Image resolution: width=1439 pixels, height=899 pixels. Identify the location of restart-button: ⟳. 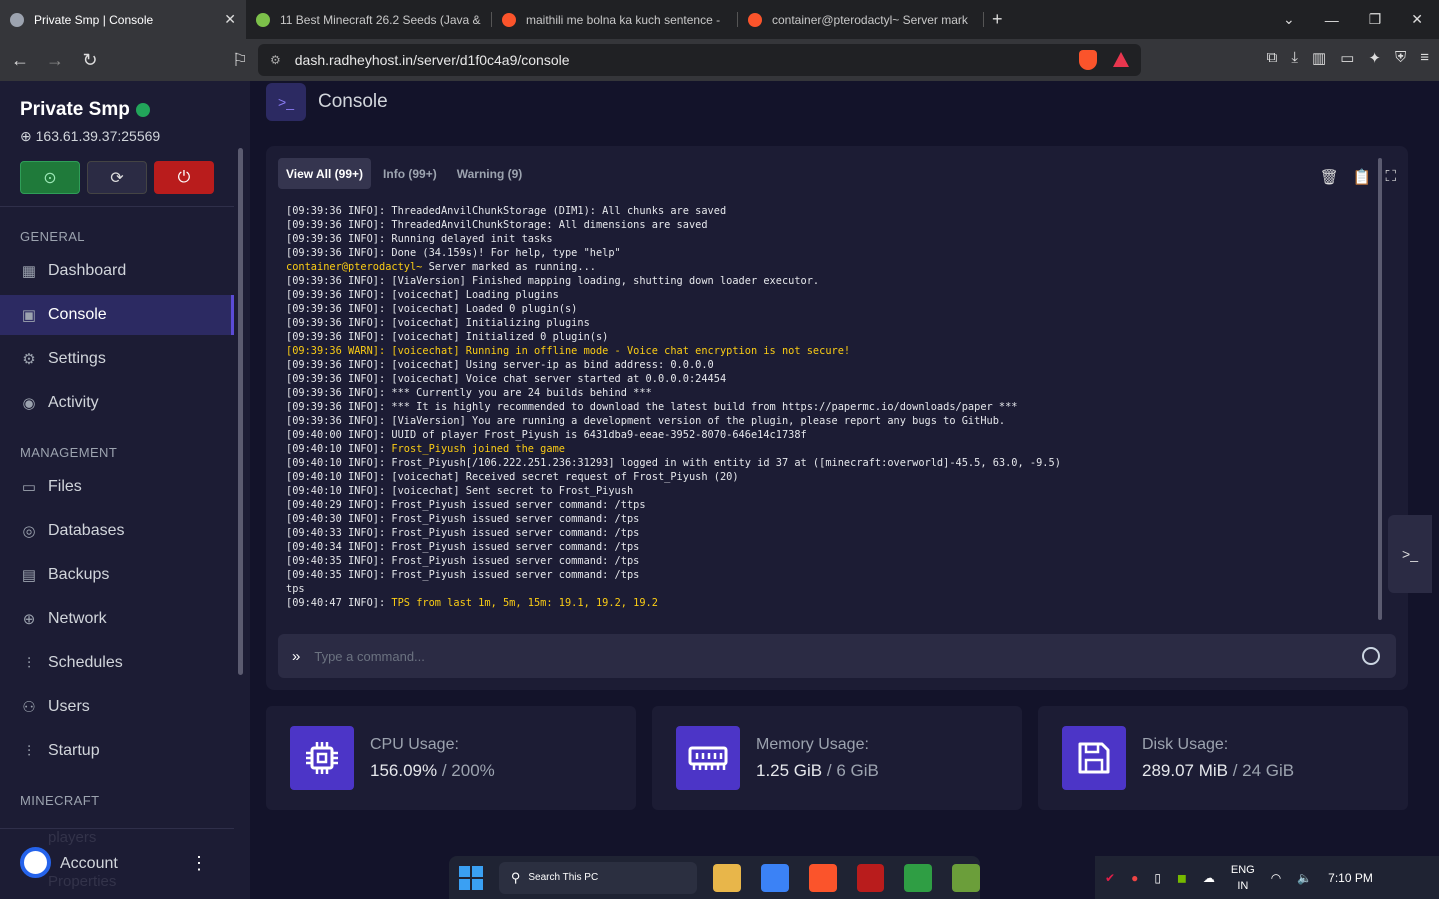
(117, 177).